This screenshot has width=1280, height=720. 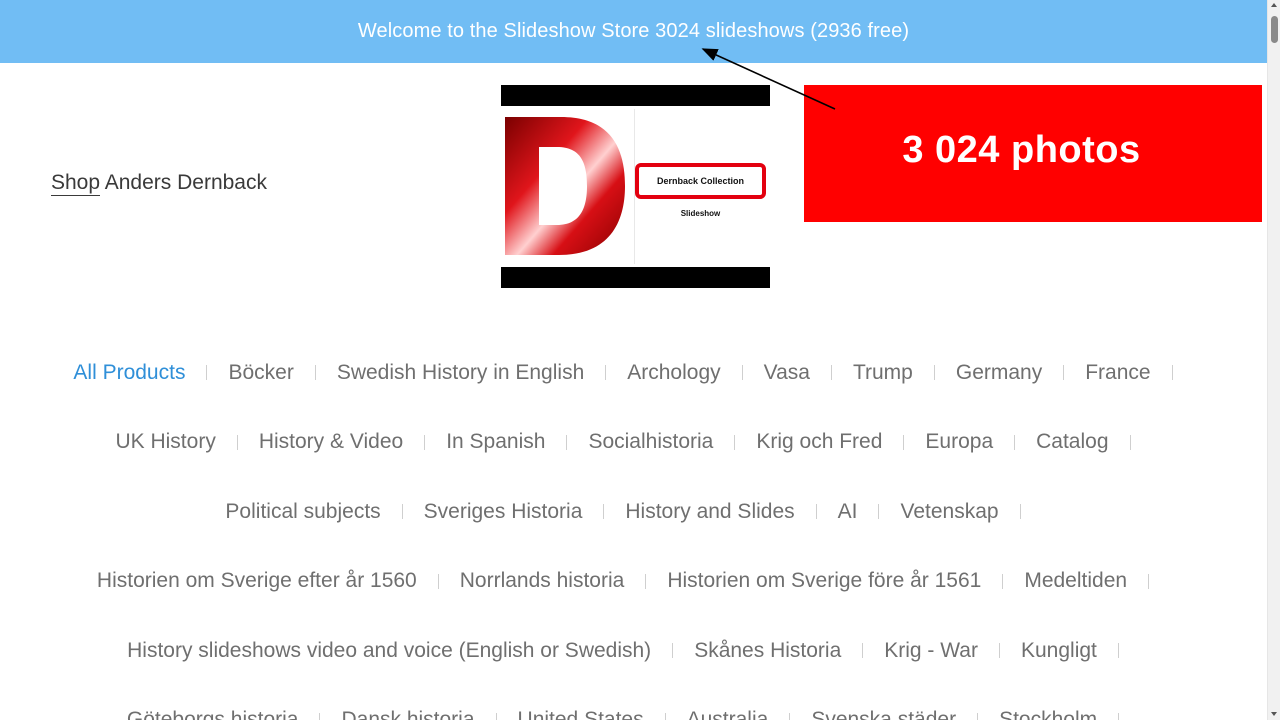 I want to click on category-link: United States, so click(x=581, y=714).